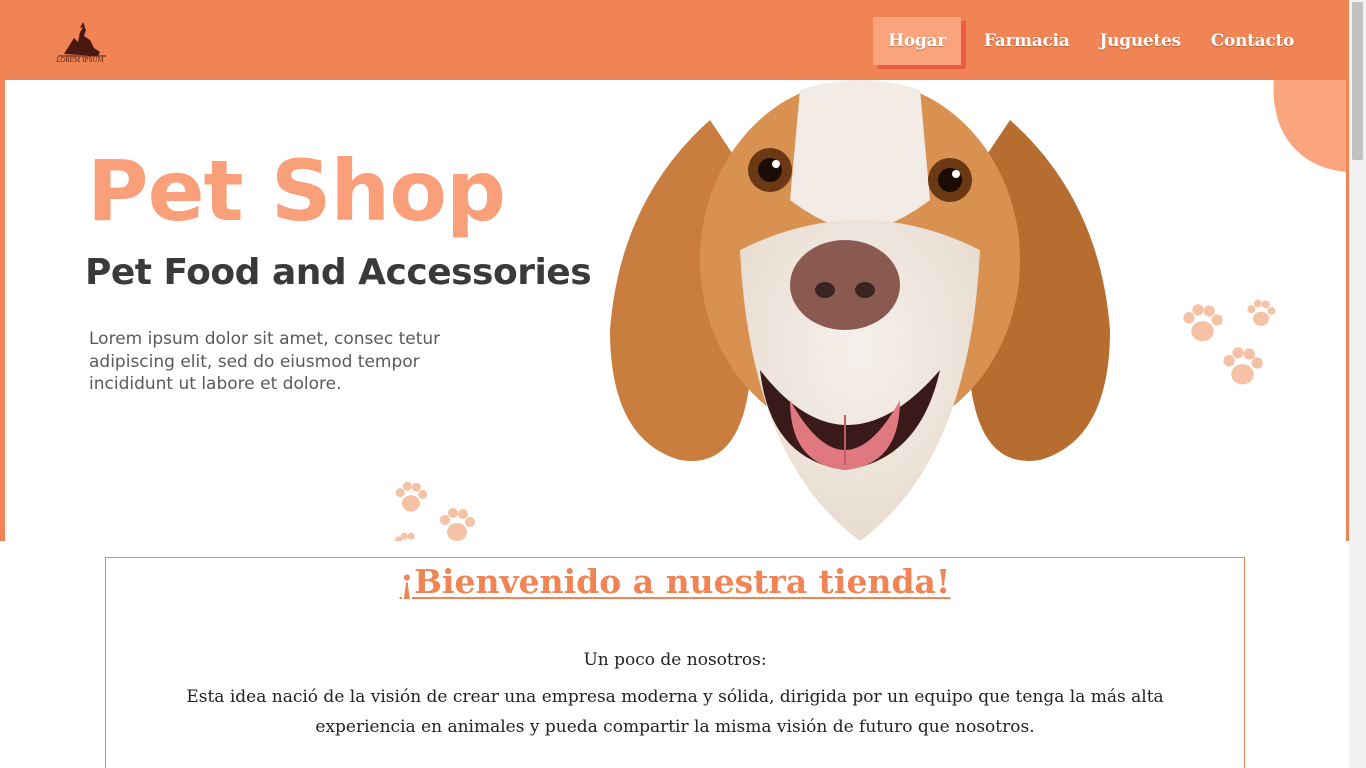  What do you see at coordinates (80, 60) in the screenshot?
I see `logo-text: LOREM IPSUM` at bounding box center [80, 60].